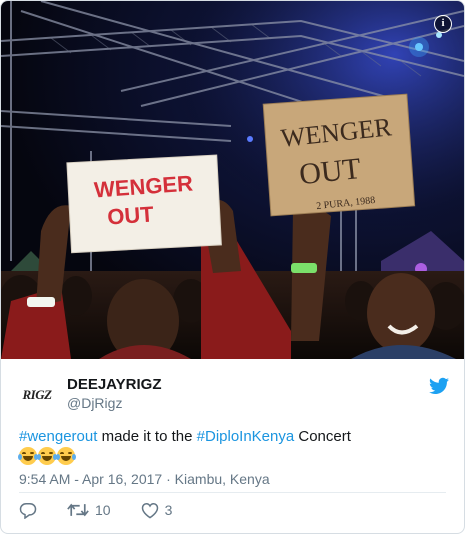  What do you see at coordinates (90, 479) in the screenshot?
I see `tweet-timestamp: 9:54 AM - Apr 16, 2017` at bounding box center [90, 479].